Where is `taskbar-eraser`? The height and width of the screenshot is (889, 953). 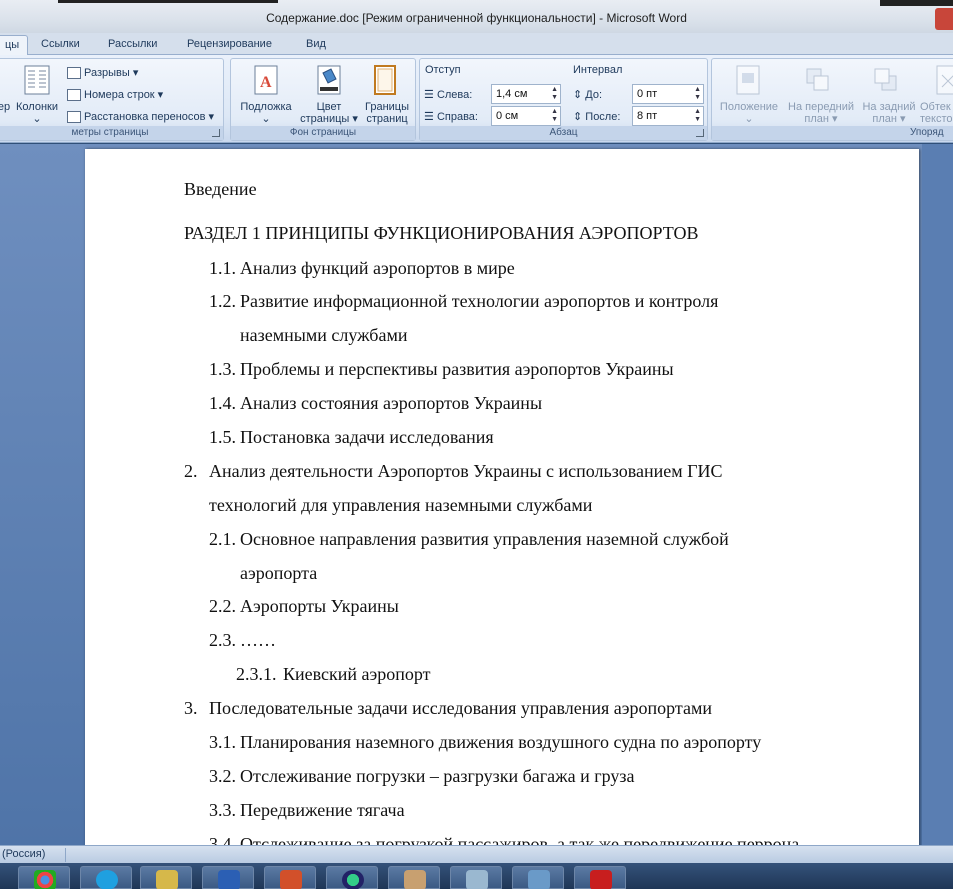
taskbar-eraser is located at coordinates (476, 877).